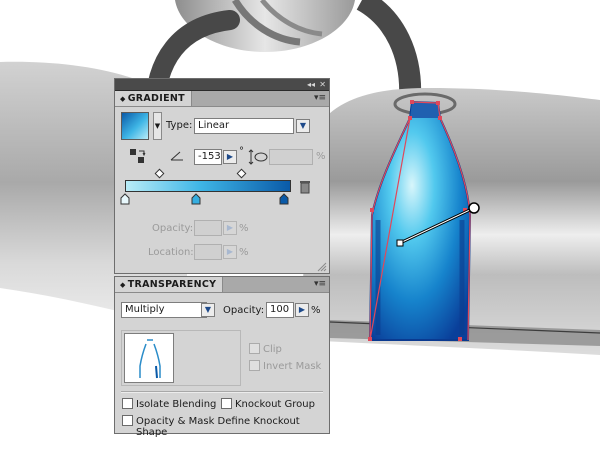 The image size is (600, 456). I want to click on trash-icon, so click(305, 187).